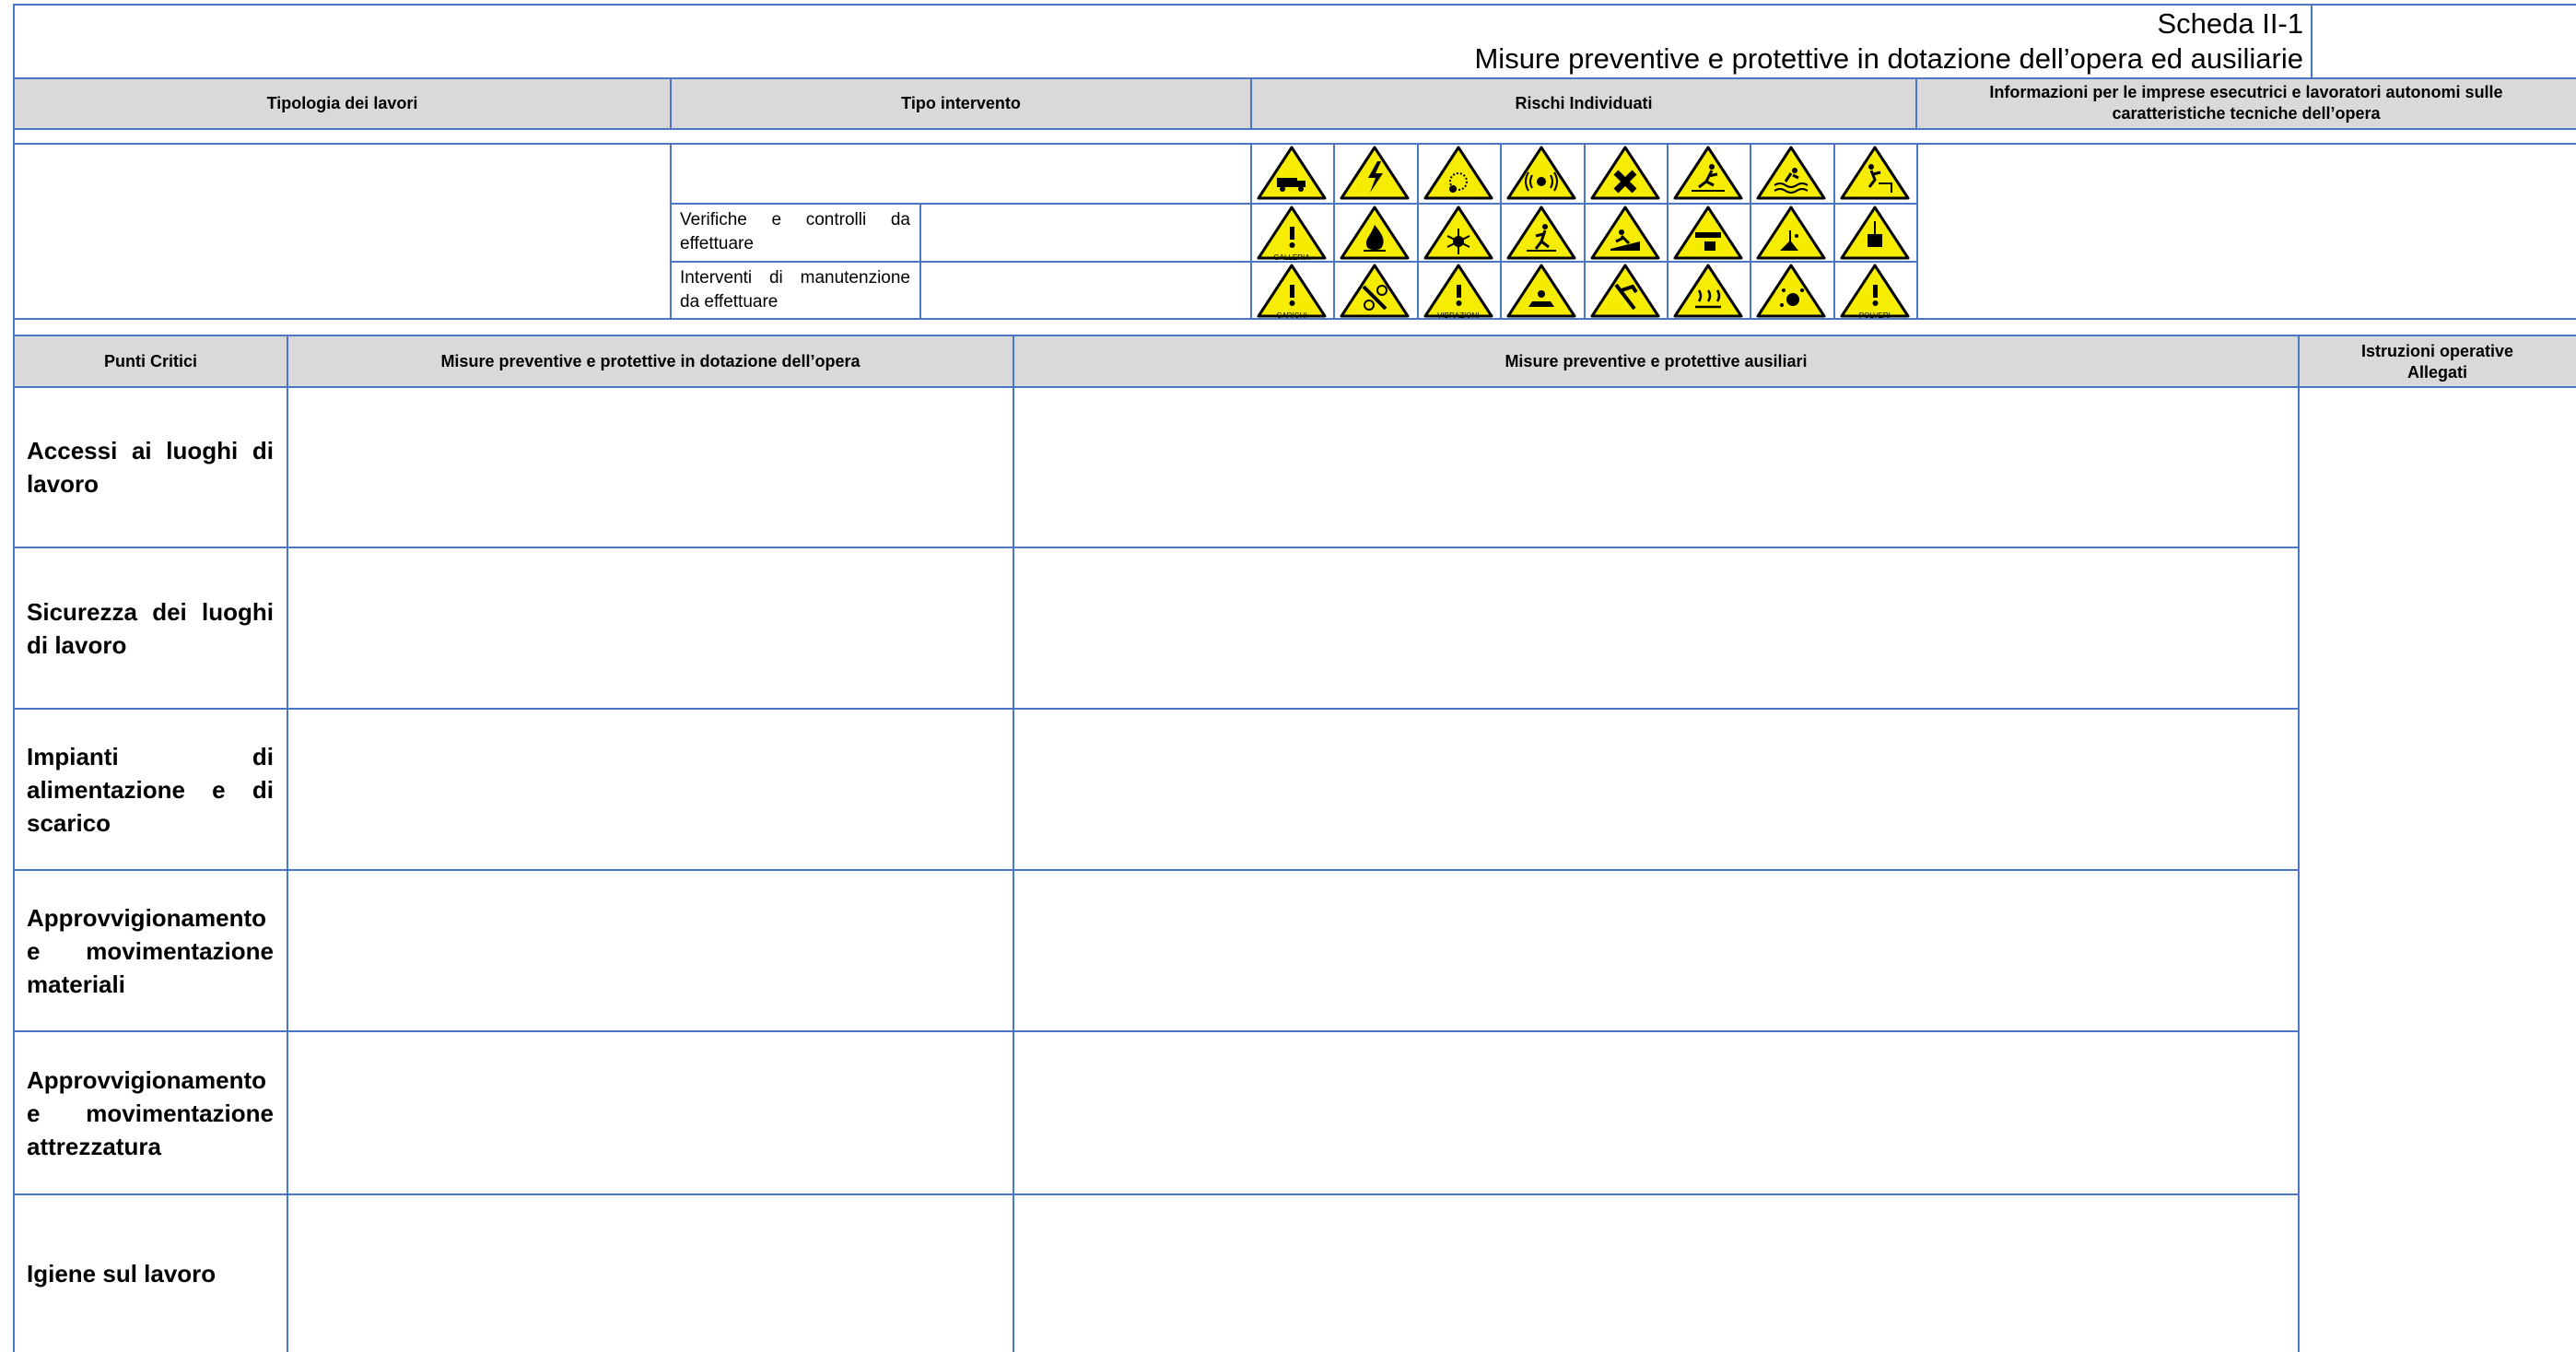 This screenshot has width=2576, height=1352. What do you see at coordinates (795, 232) in the screenshot?
I see `verifiche-cell: Verifiche e controlli da effettuare` at bounding box center [795, 232].